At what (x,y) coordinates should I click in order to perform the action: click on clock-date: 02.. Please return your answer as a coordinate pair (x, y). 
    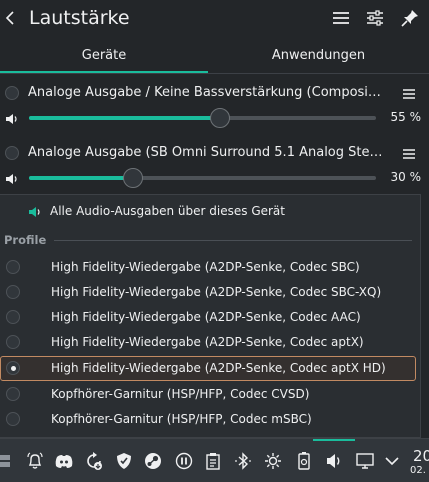
    Looking at the image, I should click on (418, 470).